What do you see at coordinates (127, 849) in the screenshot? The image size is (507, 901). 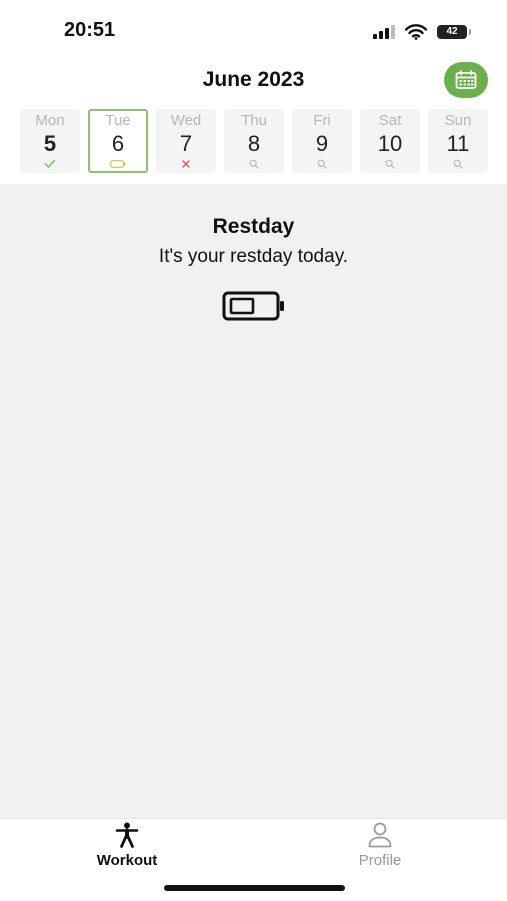 I see `tab-workout: Workout` at bounding box center [127, 849].